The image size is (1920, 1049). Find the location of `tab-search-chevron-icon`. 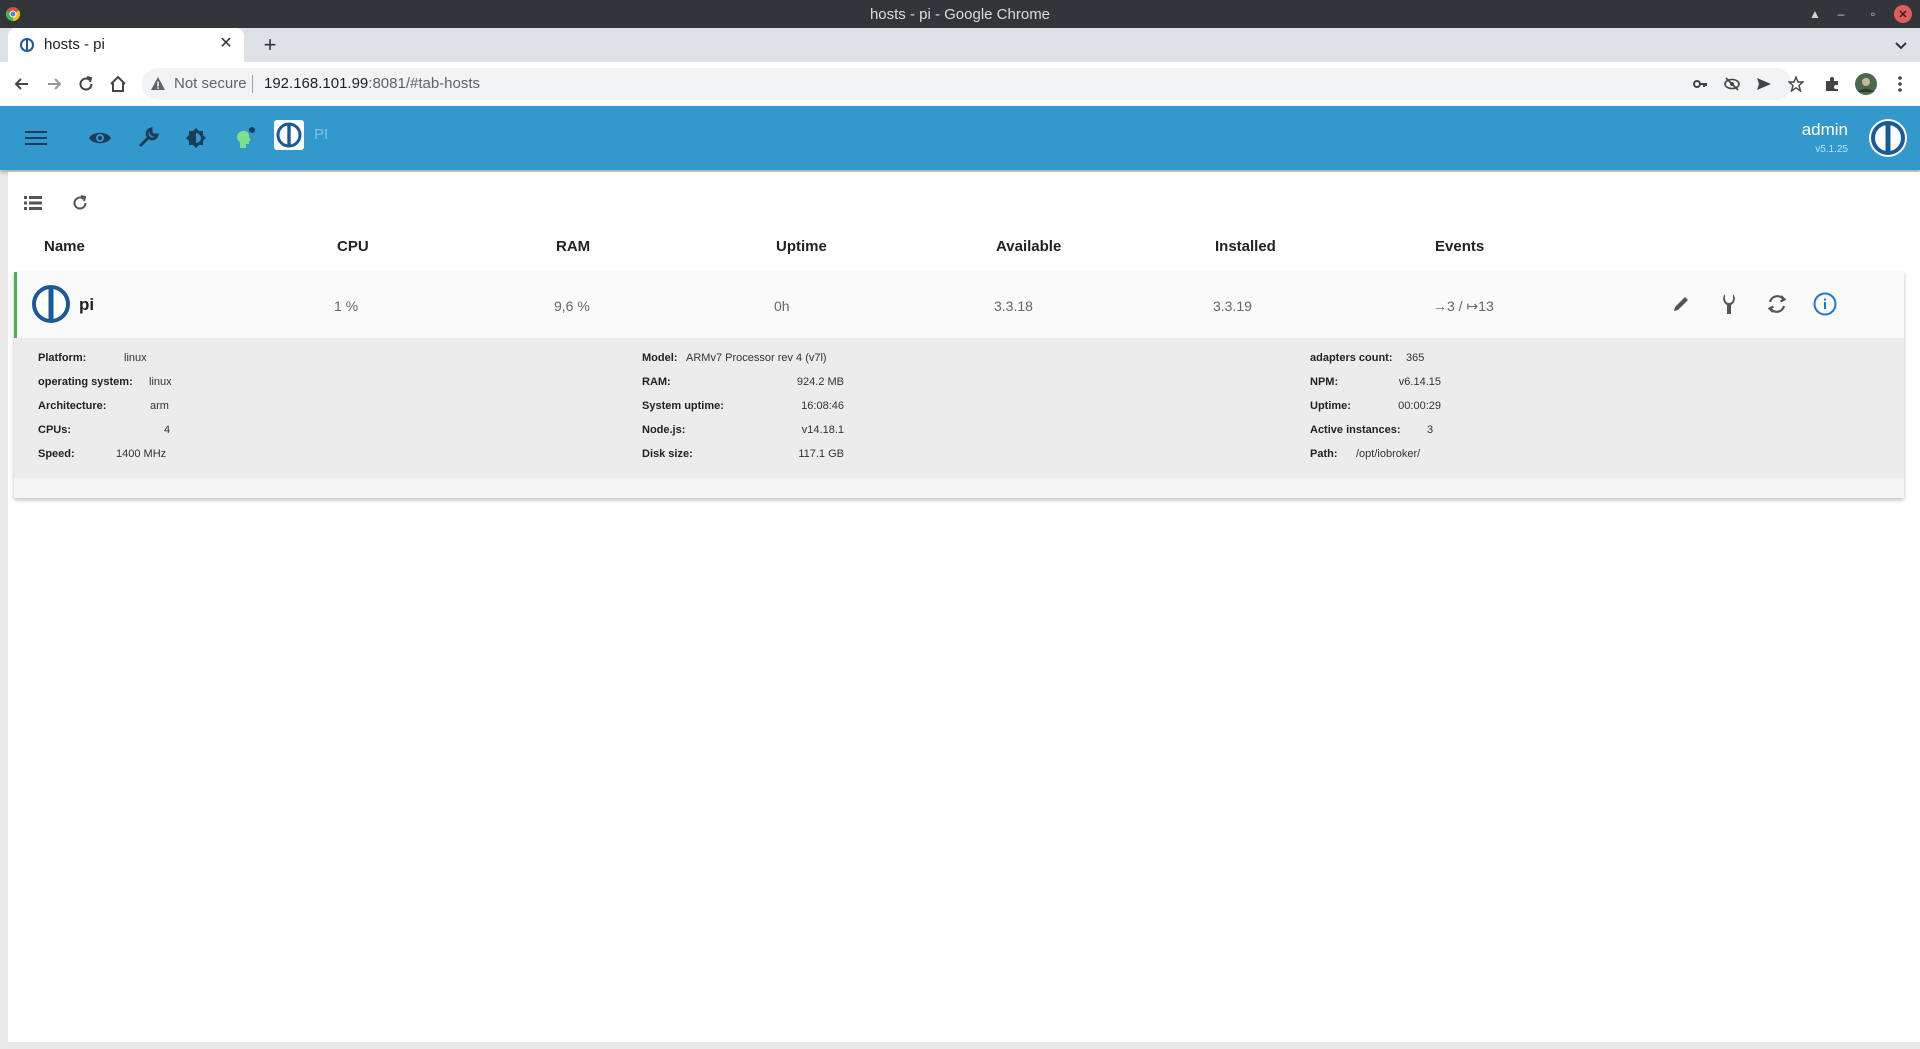

tab-search-chevron-icon is located at coordinates (1901, 45).